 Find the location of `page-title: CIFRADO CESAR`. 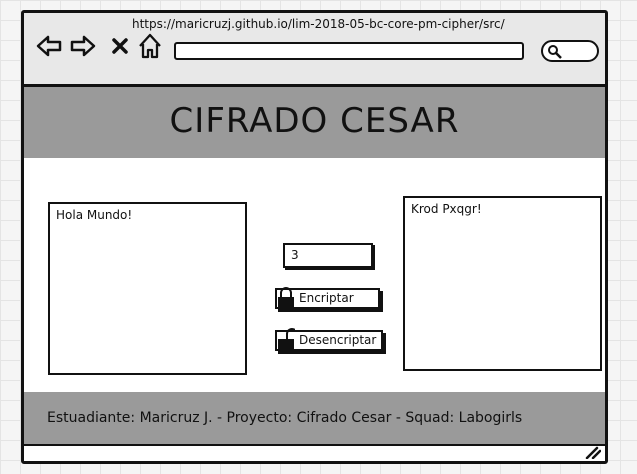

page-title: CIFRADO CESAR is located at coordinates (314, 120).